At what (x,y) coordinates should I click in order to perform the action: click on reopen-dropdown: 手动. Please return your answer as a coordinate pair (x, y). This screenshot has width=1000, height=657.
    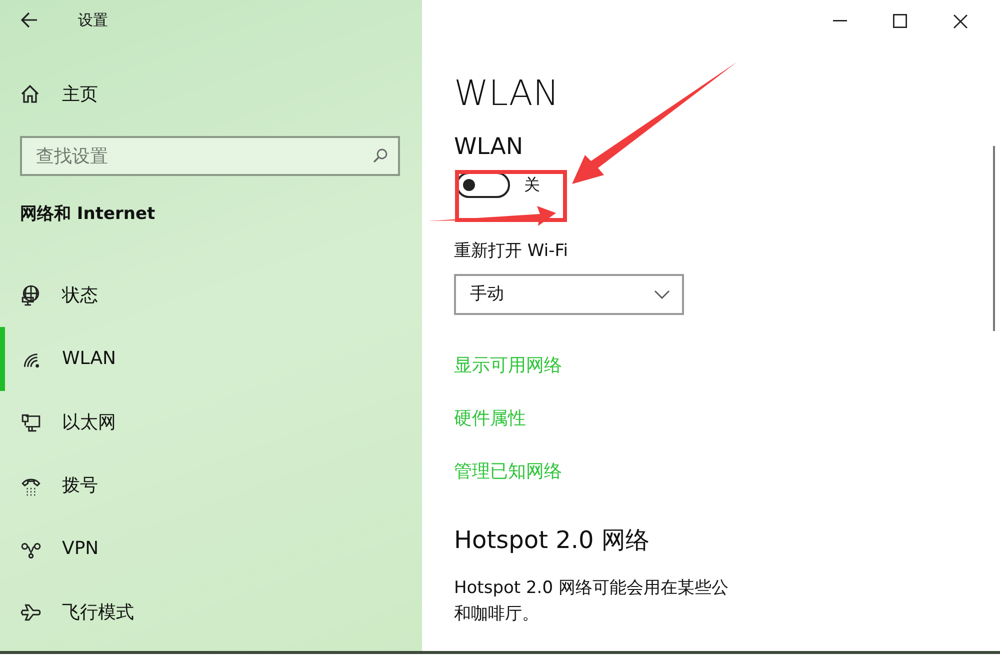
    Looking at the image, I should click on (569, 294).